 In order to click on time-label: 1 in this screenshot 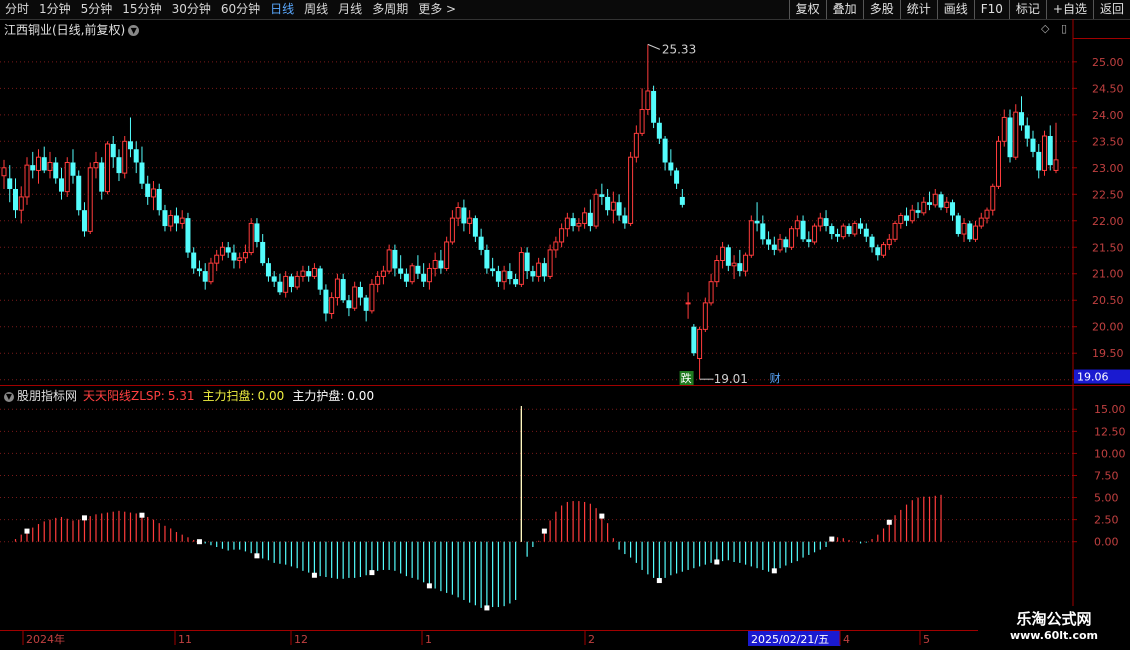, I will do `click(428, 639)`.